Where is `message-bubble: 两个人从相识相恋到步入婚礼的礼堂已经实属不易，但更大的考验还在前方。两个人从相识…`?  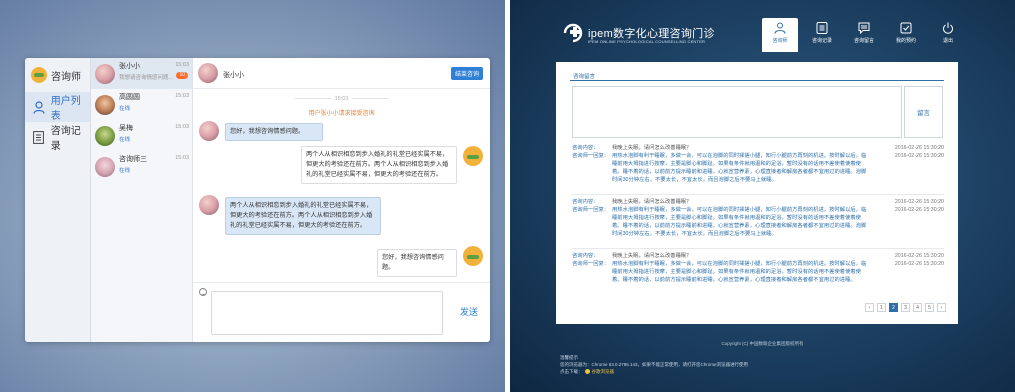 message-bubble: 两个人从相识相恋到步入婚礼的礼堂已经实属不易，但更大的考验还在前方。两个人从相识… is located at coordinates (379, 165).